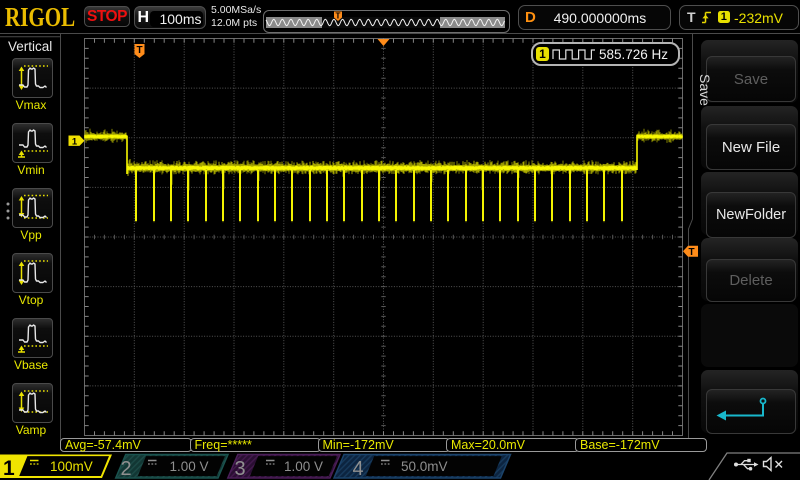 The height and width of the screenshot is (480, 800). Describe the element at coordinates (9, 468) in the screenshot. I see `svg-text: 1` at that location.